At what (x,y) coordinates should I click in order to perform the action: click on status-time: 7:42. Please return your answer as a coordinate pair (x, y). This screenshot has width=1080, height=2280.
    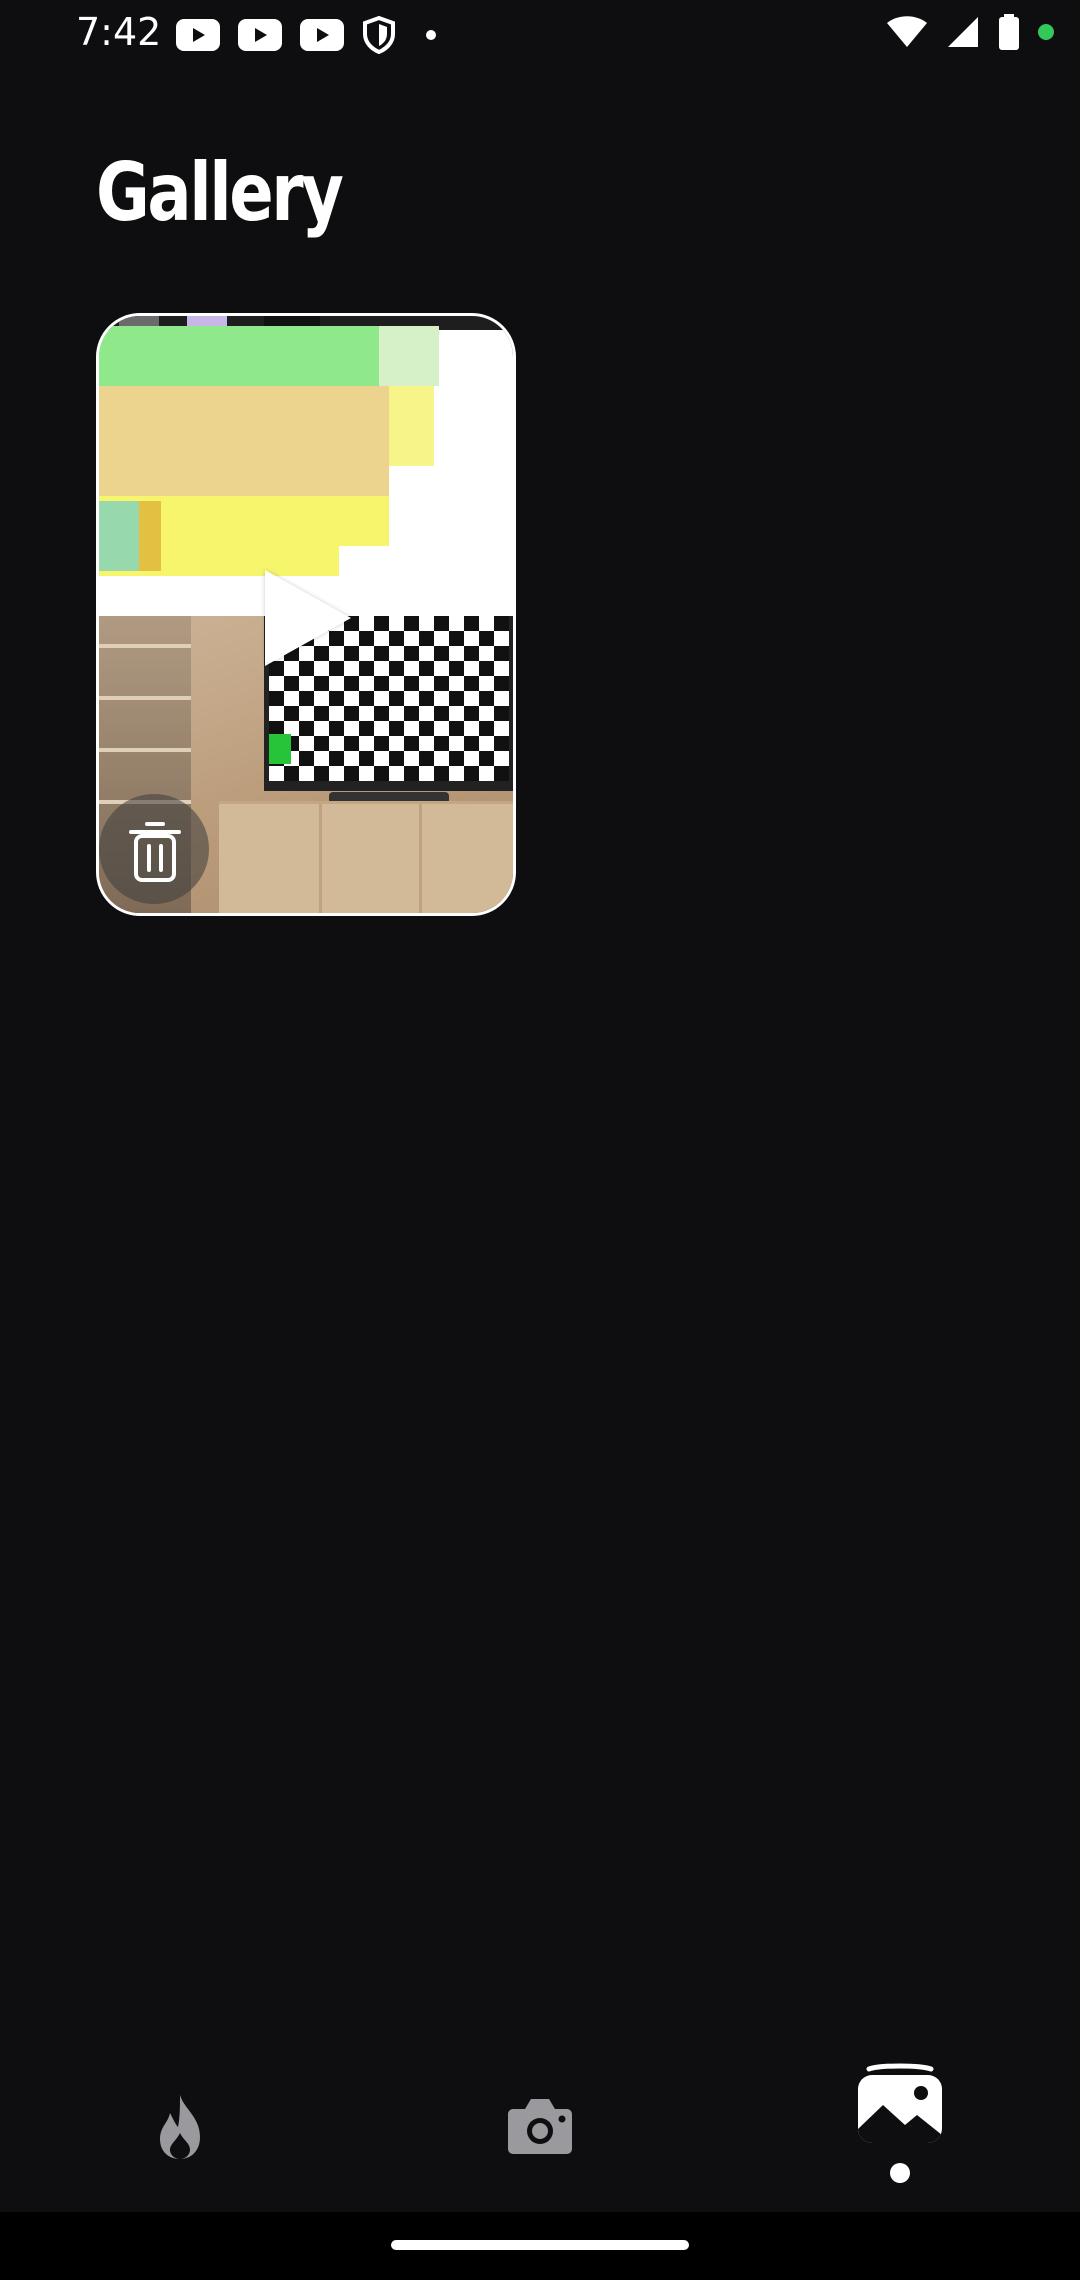
    Looking at the image, I should click on (119, 32).